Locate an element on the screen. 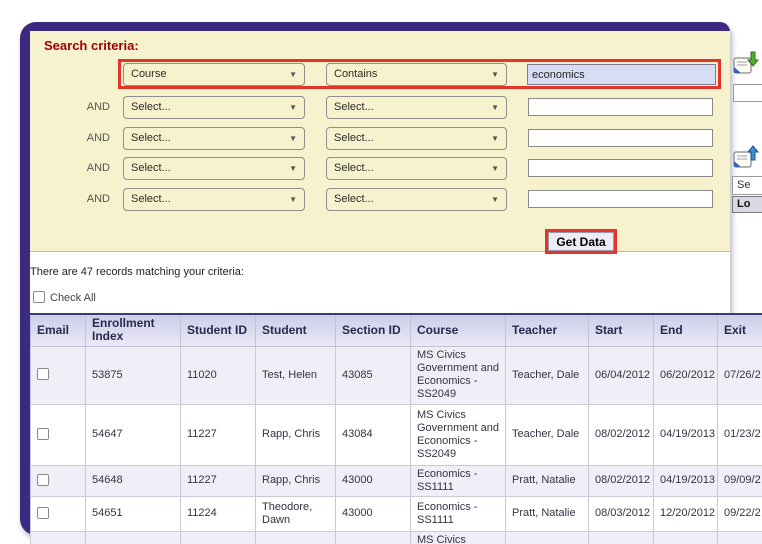 This screenshot has width=762, height=544. student-id-cell is located at coordinates (218, 537).